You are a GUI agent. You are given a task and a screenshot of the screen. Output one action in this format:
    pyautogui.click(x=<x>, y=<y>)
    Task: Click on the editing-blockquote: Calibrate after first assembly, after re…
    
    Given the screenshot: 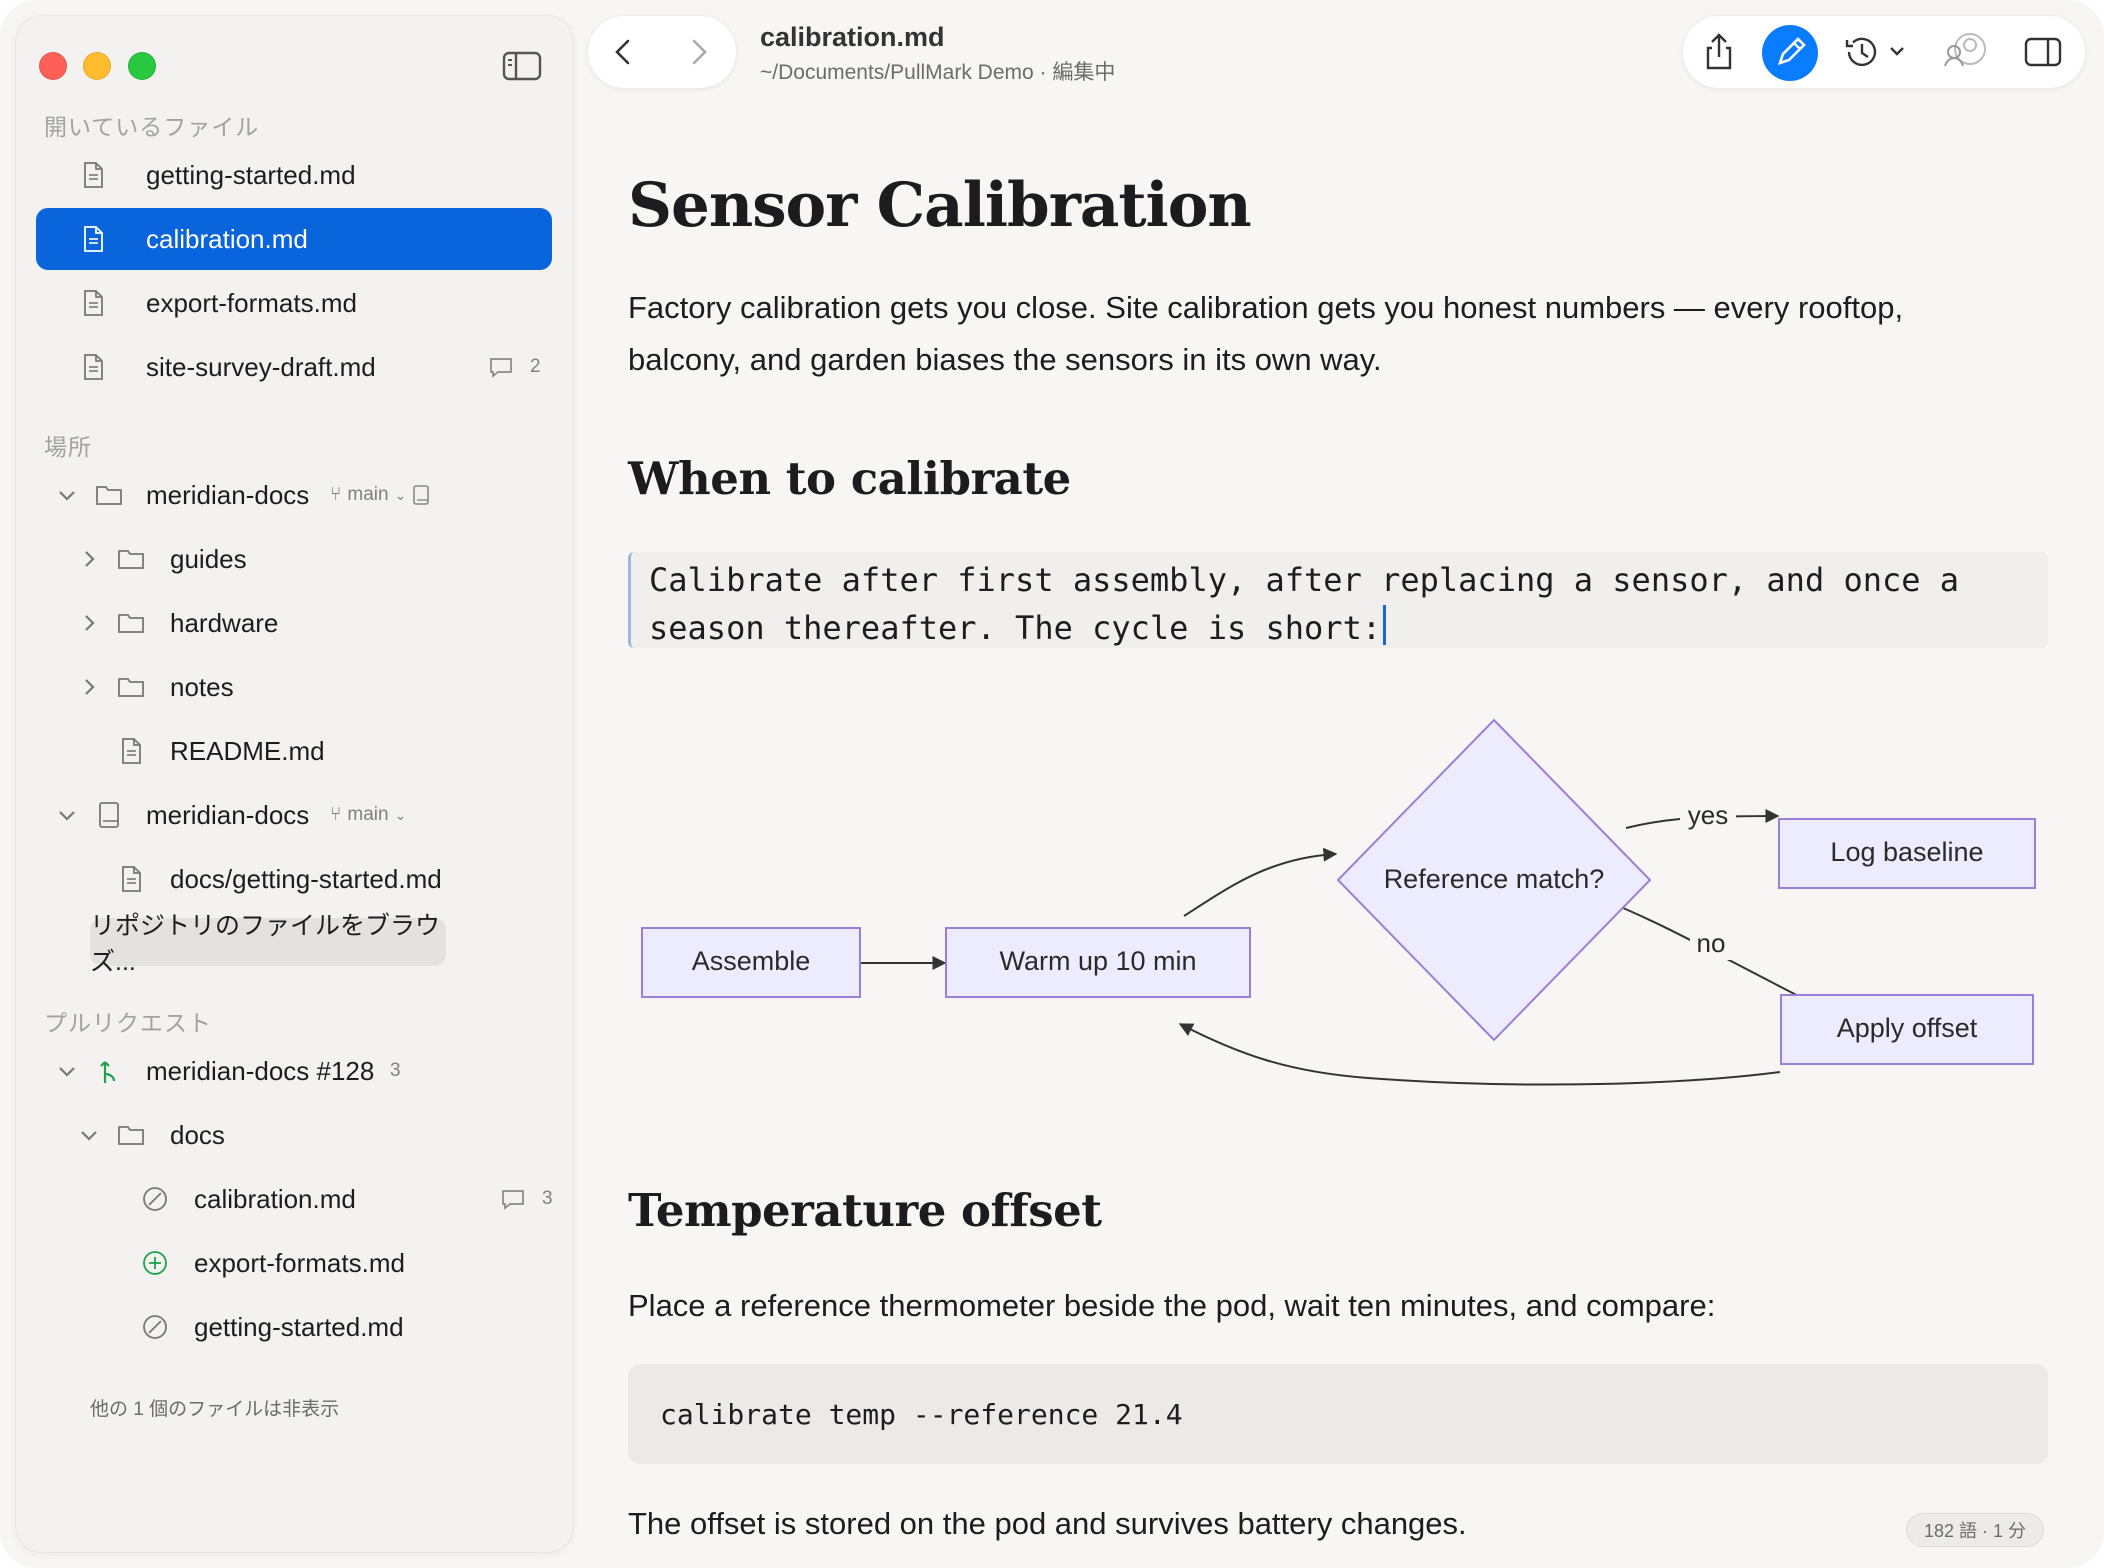 What is the action you would take?
    pyautogui.click(x=1338, y=600)
    